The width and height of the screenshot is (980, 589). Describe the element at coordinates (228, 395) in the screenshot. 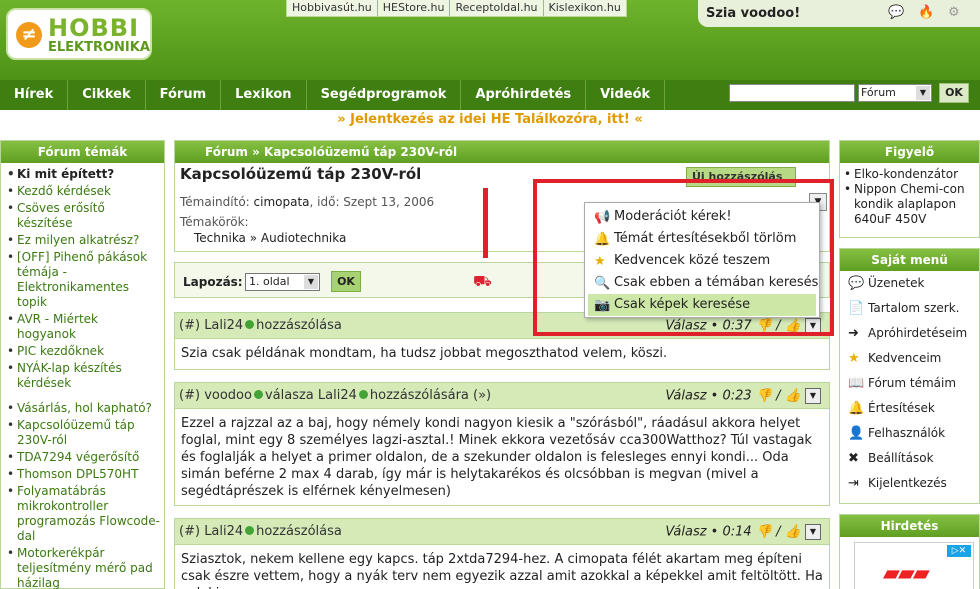

I see `post-author: voodoo` at that location.